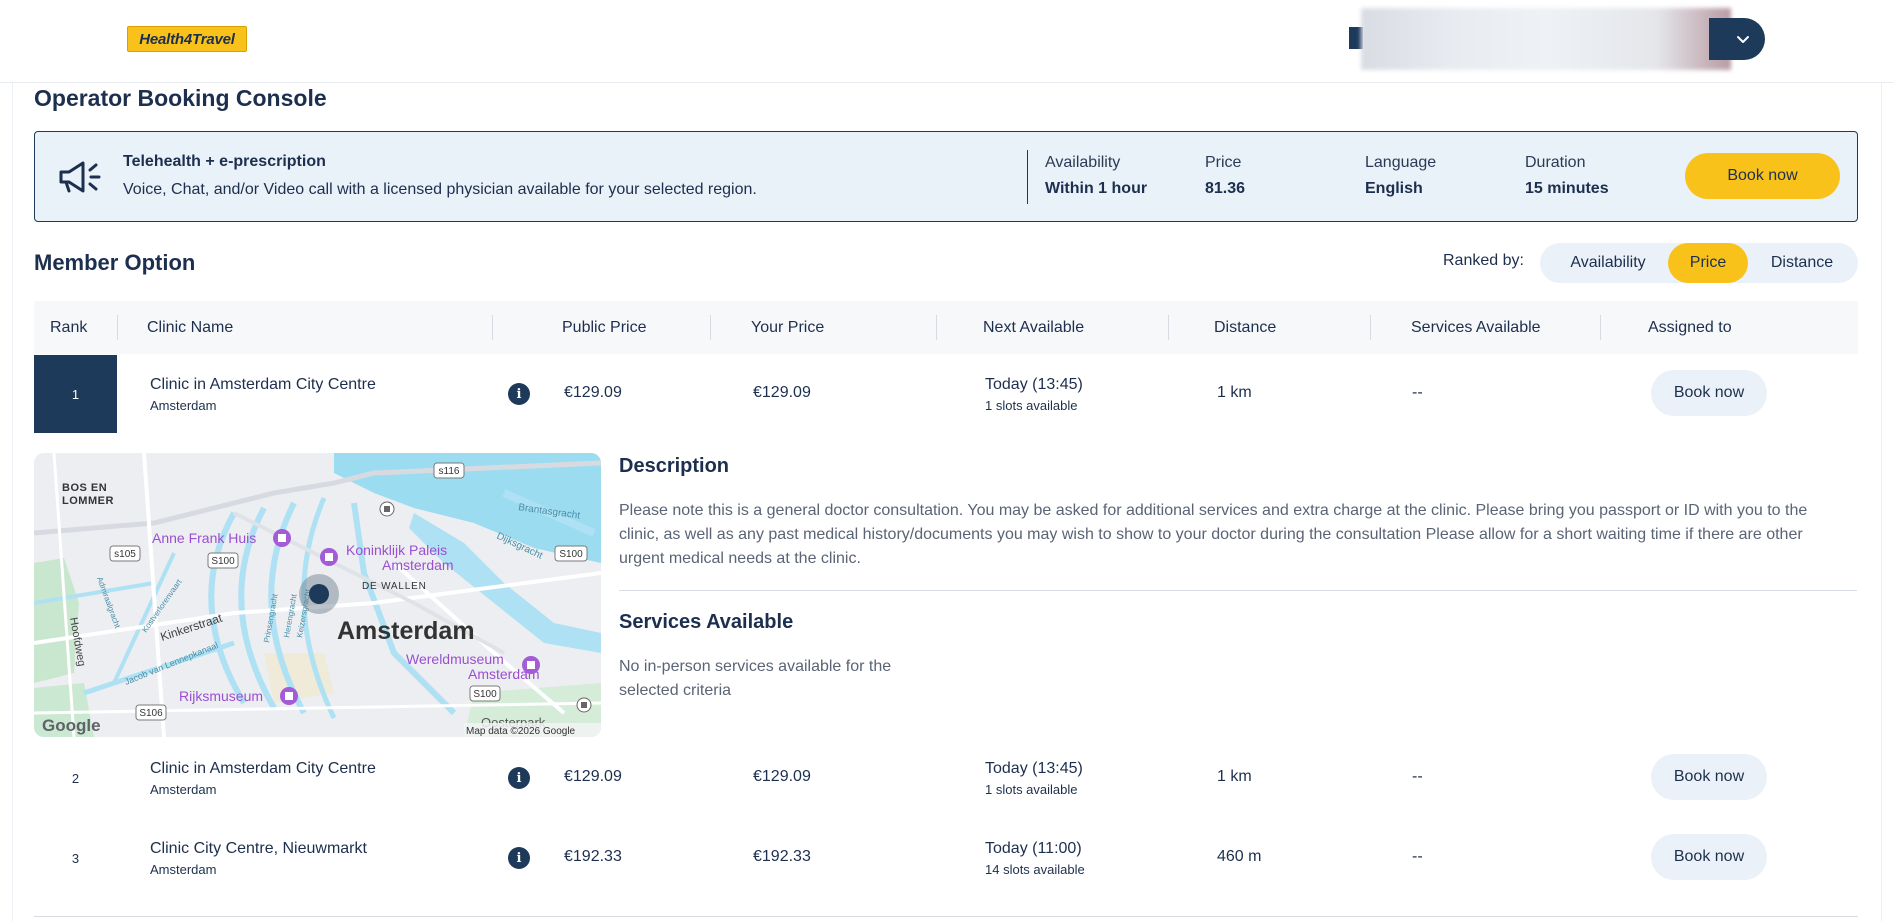 This screenshot has height=921, width=1893. I want to click on svg-text: Amsterdam, so click(418, 565).